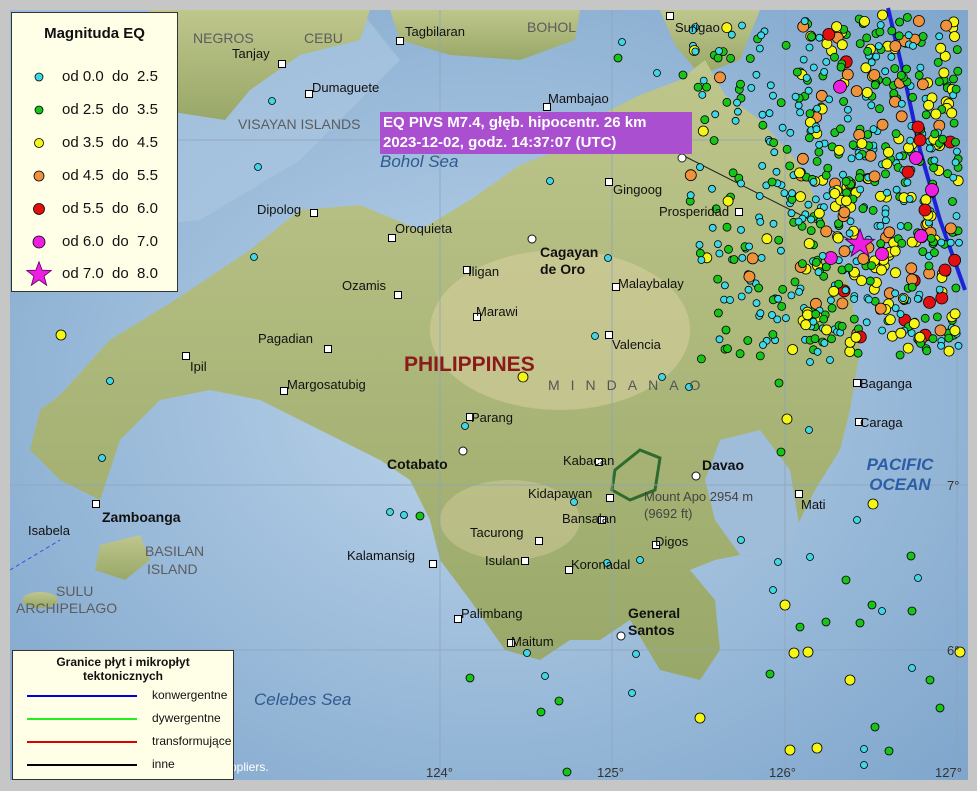 This screenshot has height=791, width=977. I want to click on place-label: Malaybalay, so click(651, 283).